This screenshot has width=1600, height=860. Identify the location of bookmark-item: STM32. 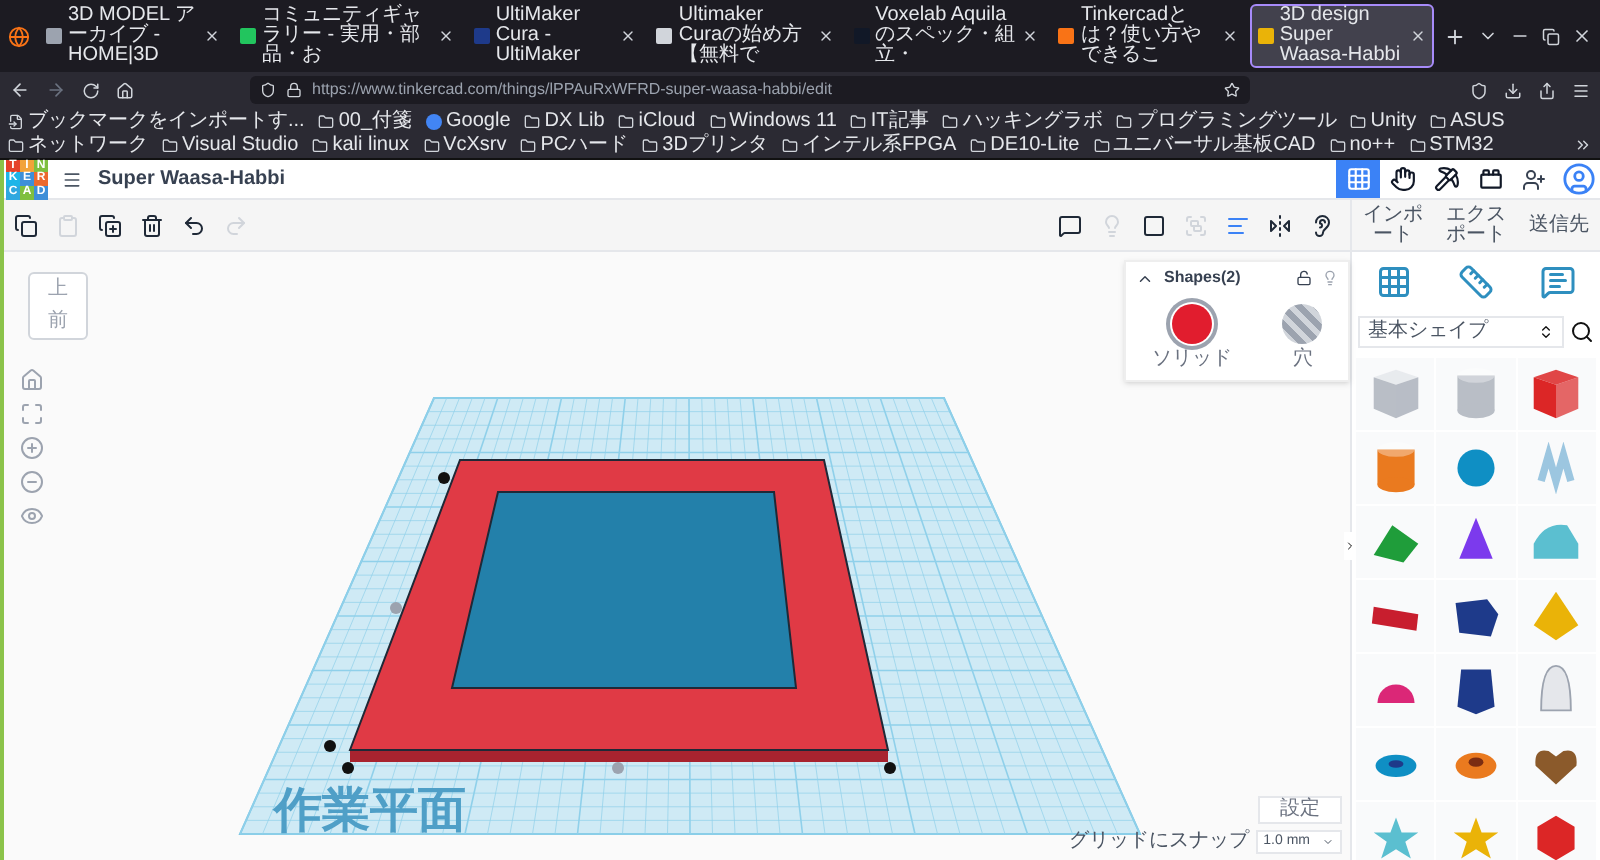
(1451, 145).